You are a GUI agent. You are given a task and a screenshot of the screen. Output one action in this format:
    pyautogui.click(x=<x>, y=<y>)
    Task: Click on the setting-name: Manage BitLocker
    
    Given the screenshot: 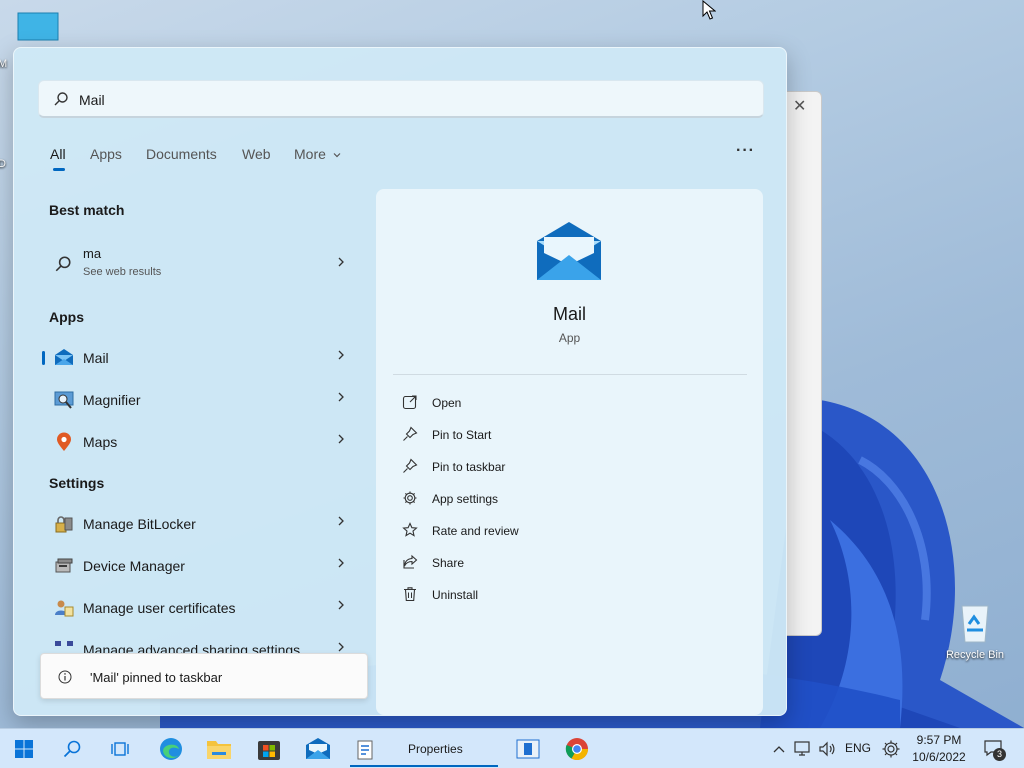 What is the action you would take?
    pyautogui.click(x=139, y=524)
    